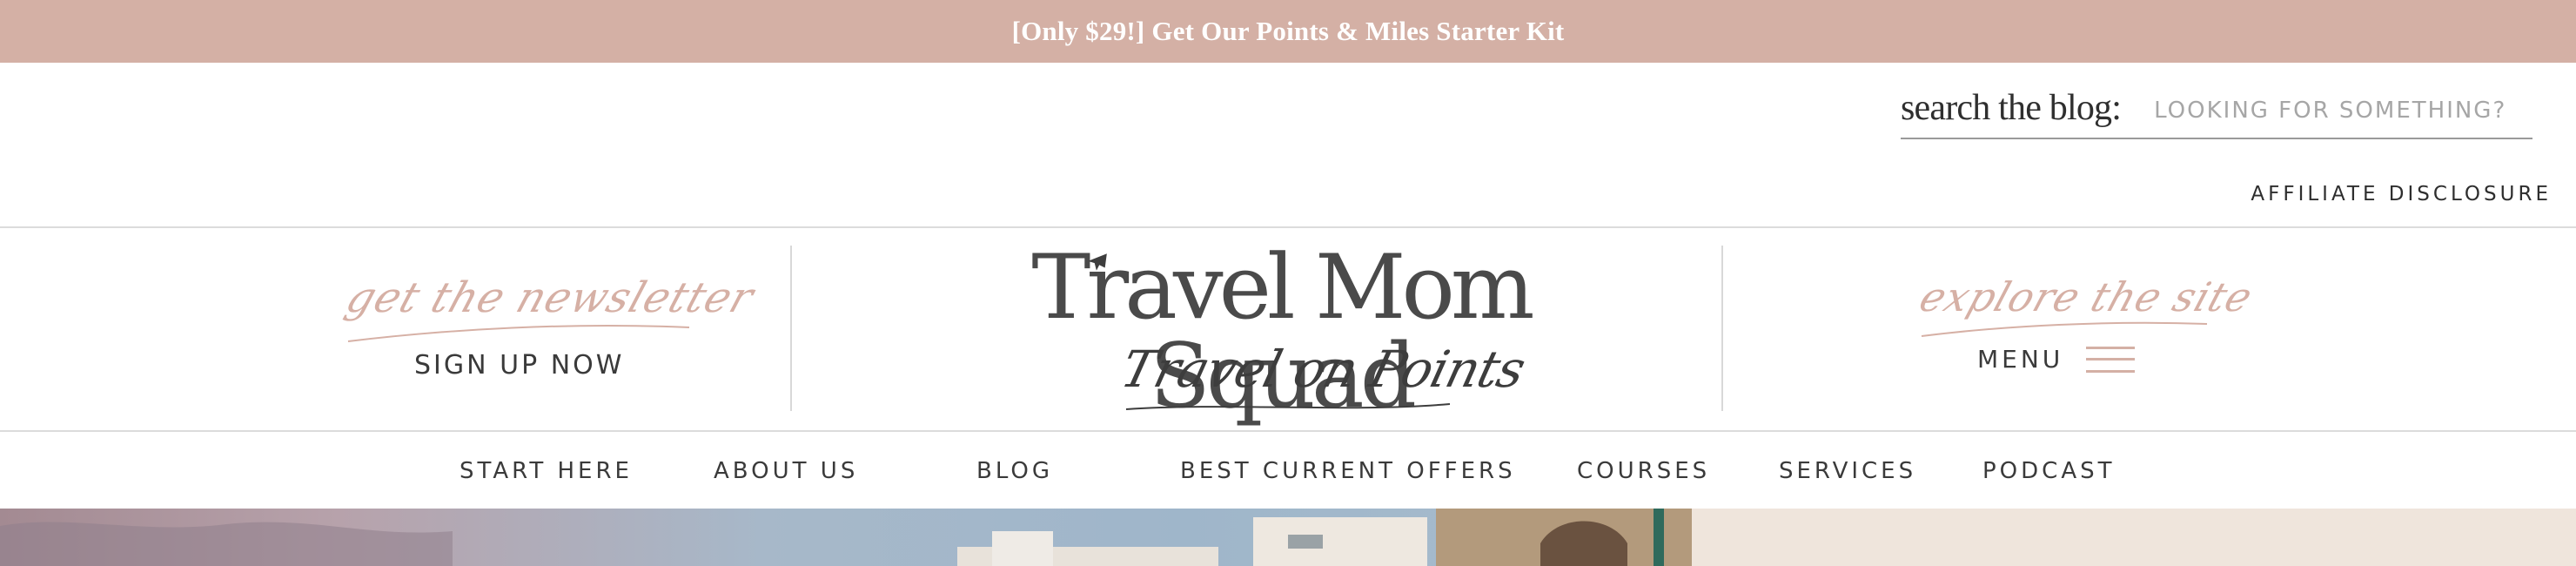 This screenshot has height=566, width=2576. Describe the element at coordinates (546, 471) in the screenshot. I see `nav-start-here: START HERE` at that location.